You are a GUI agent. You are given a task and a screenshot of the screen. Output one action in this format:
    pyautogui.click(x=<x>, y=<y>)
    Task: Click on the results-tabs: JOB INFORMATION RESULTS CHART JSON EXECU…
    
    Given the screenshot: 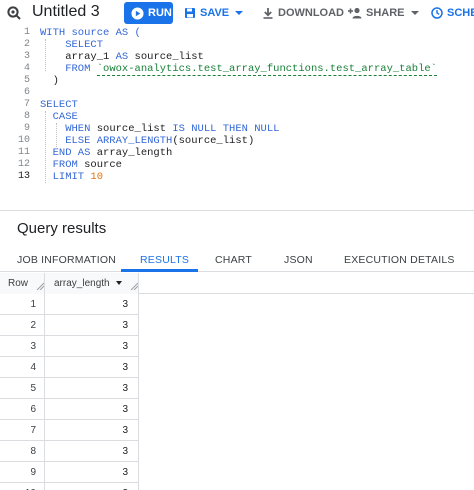 What is the action you would take?
    pyautogui.click(x=237, y=260)
    